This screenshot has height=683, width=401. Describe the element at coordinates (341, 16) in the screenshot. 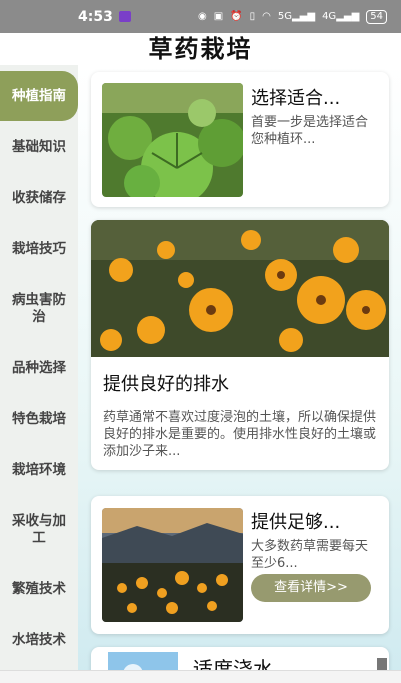

I see `signal-4g-icon: 4G▂▄▆` at that location.